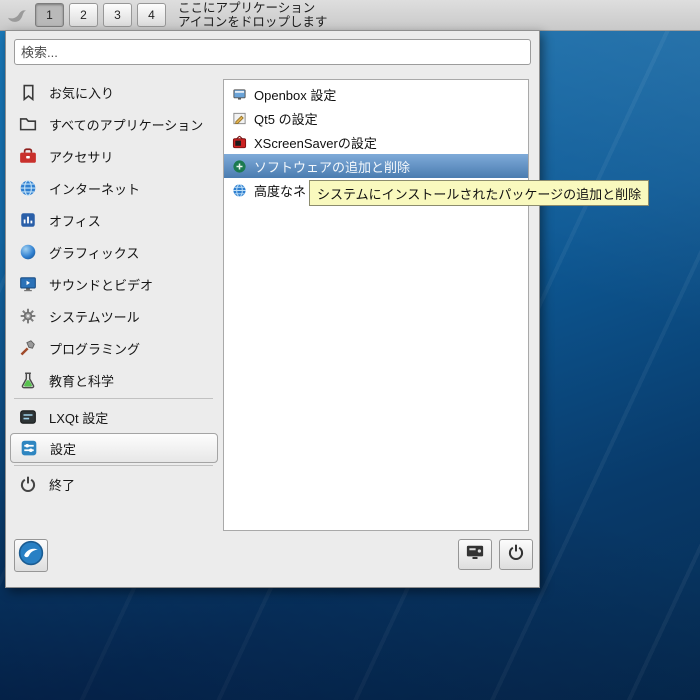 The width and height of the screenshot is (700, 700). I want to click on flask-icon, so click(28, 380).